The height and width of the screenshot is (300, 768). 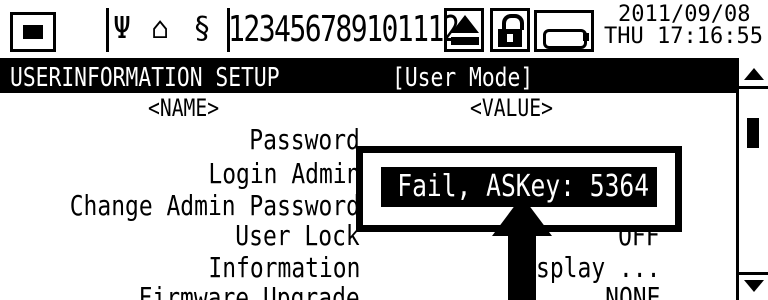 What do you see at coordinates (283, 173) in the screenshot?
I see `row-label: Login Admin` at bounding box center [283, 173].